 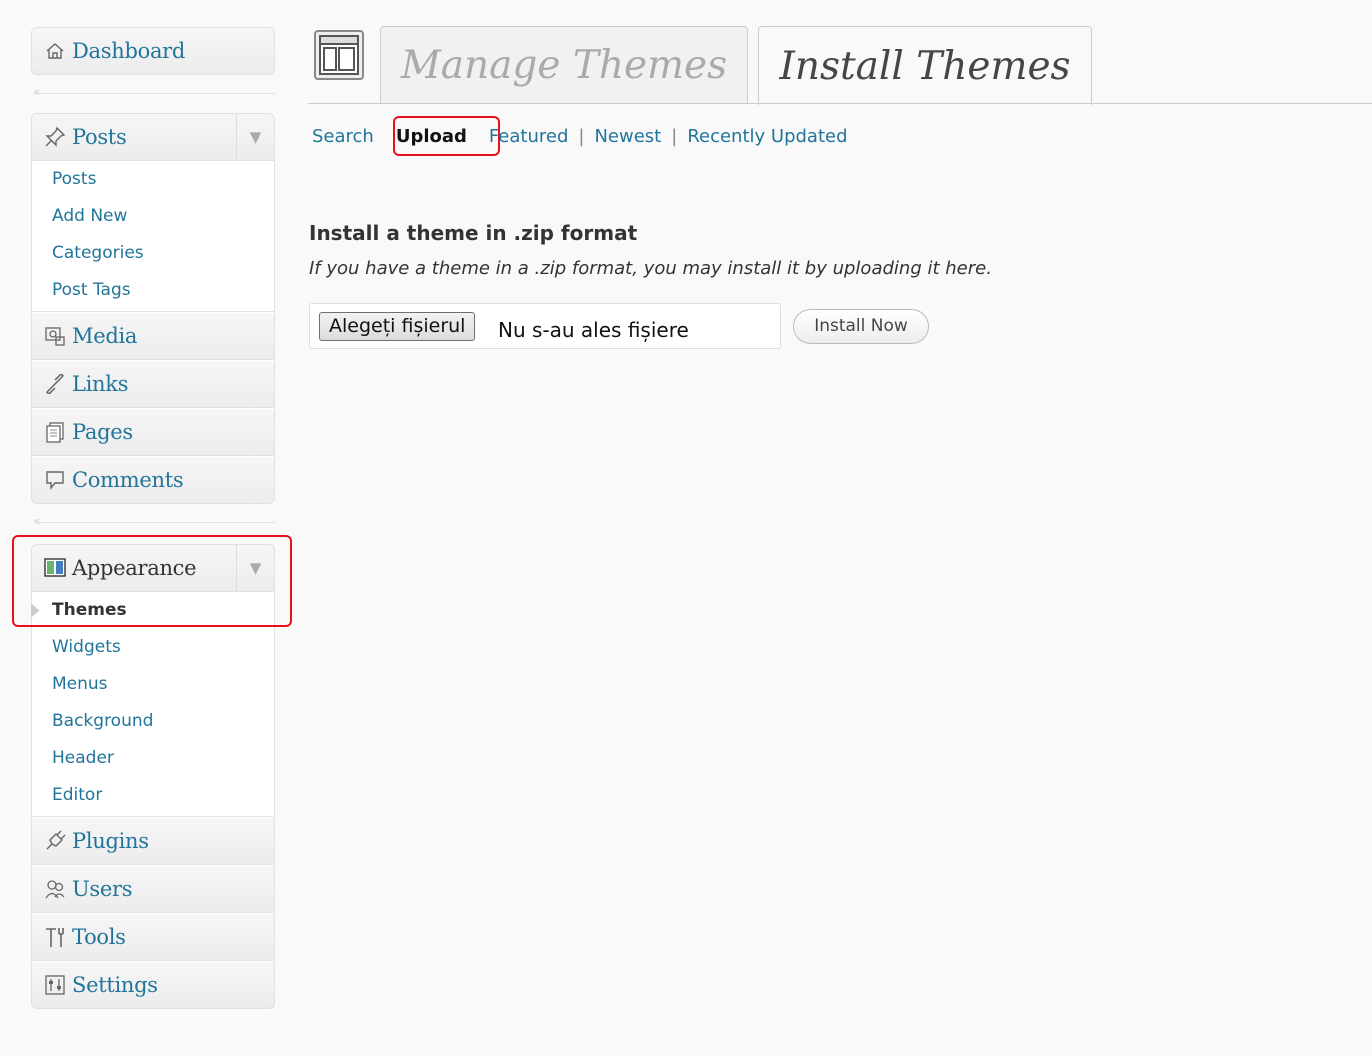 I want to click on posts-submenu: Posts Add New Categories Post Tags, so click(x=153, y=236).